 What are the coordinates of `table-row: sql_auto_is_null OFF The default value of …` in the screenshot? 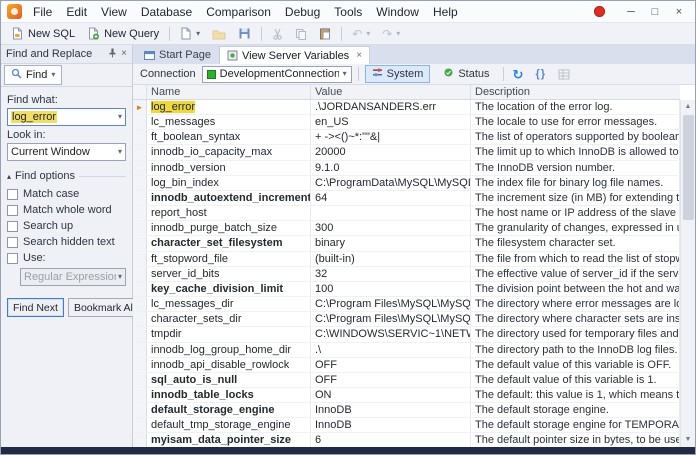 It's located at (406, 380).